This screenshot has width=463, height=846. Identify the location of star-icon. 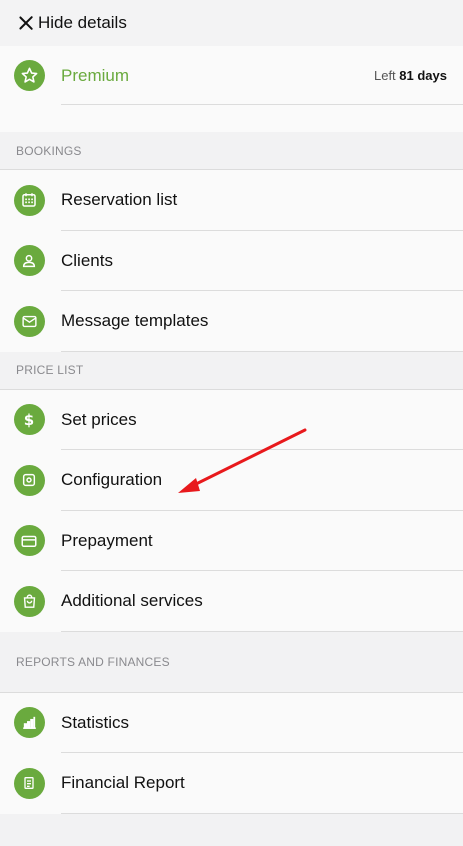
(29, 75).